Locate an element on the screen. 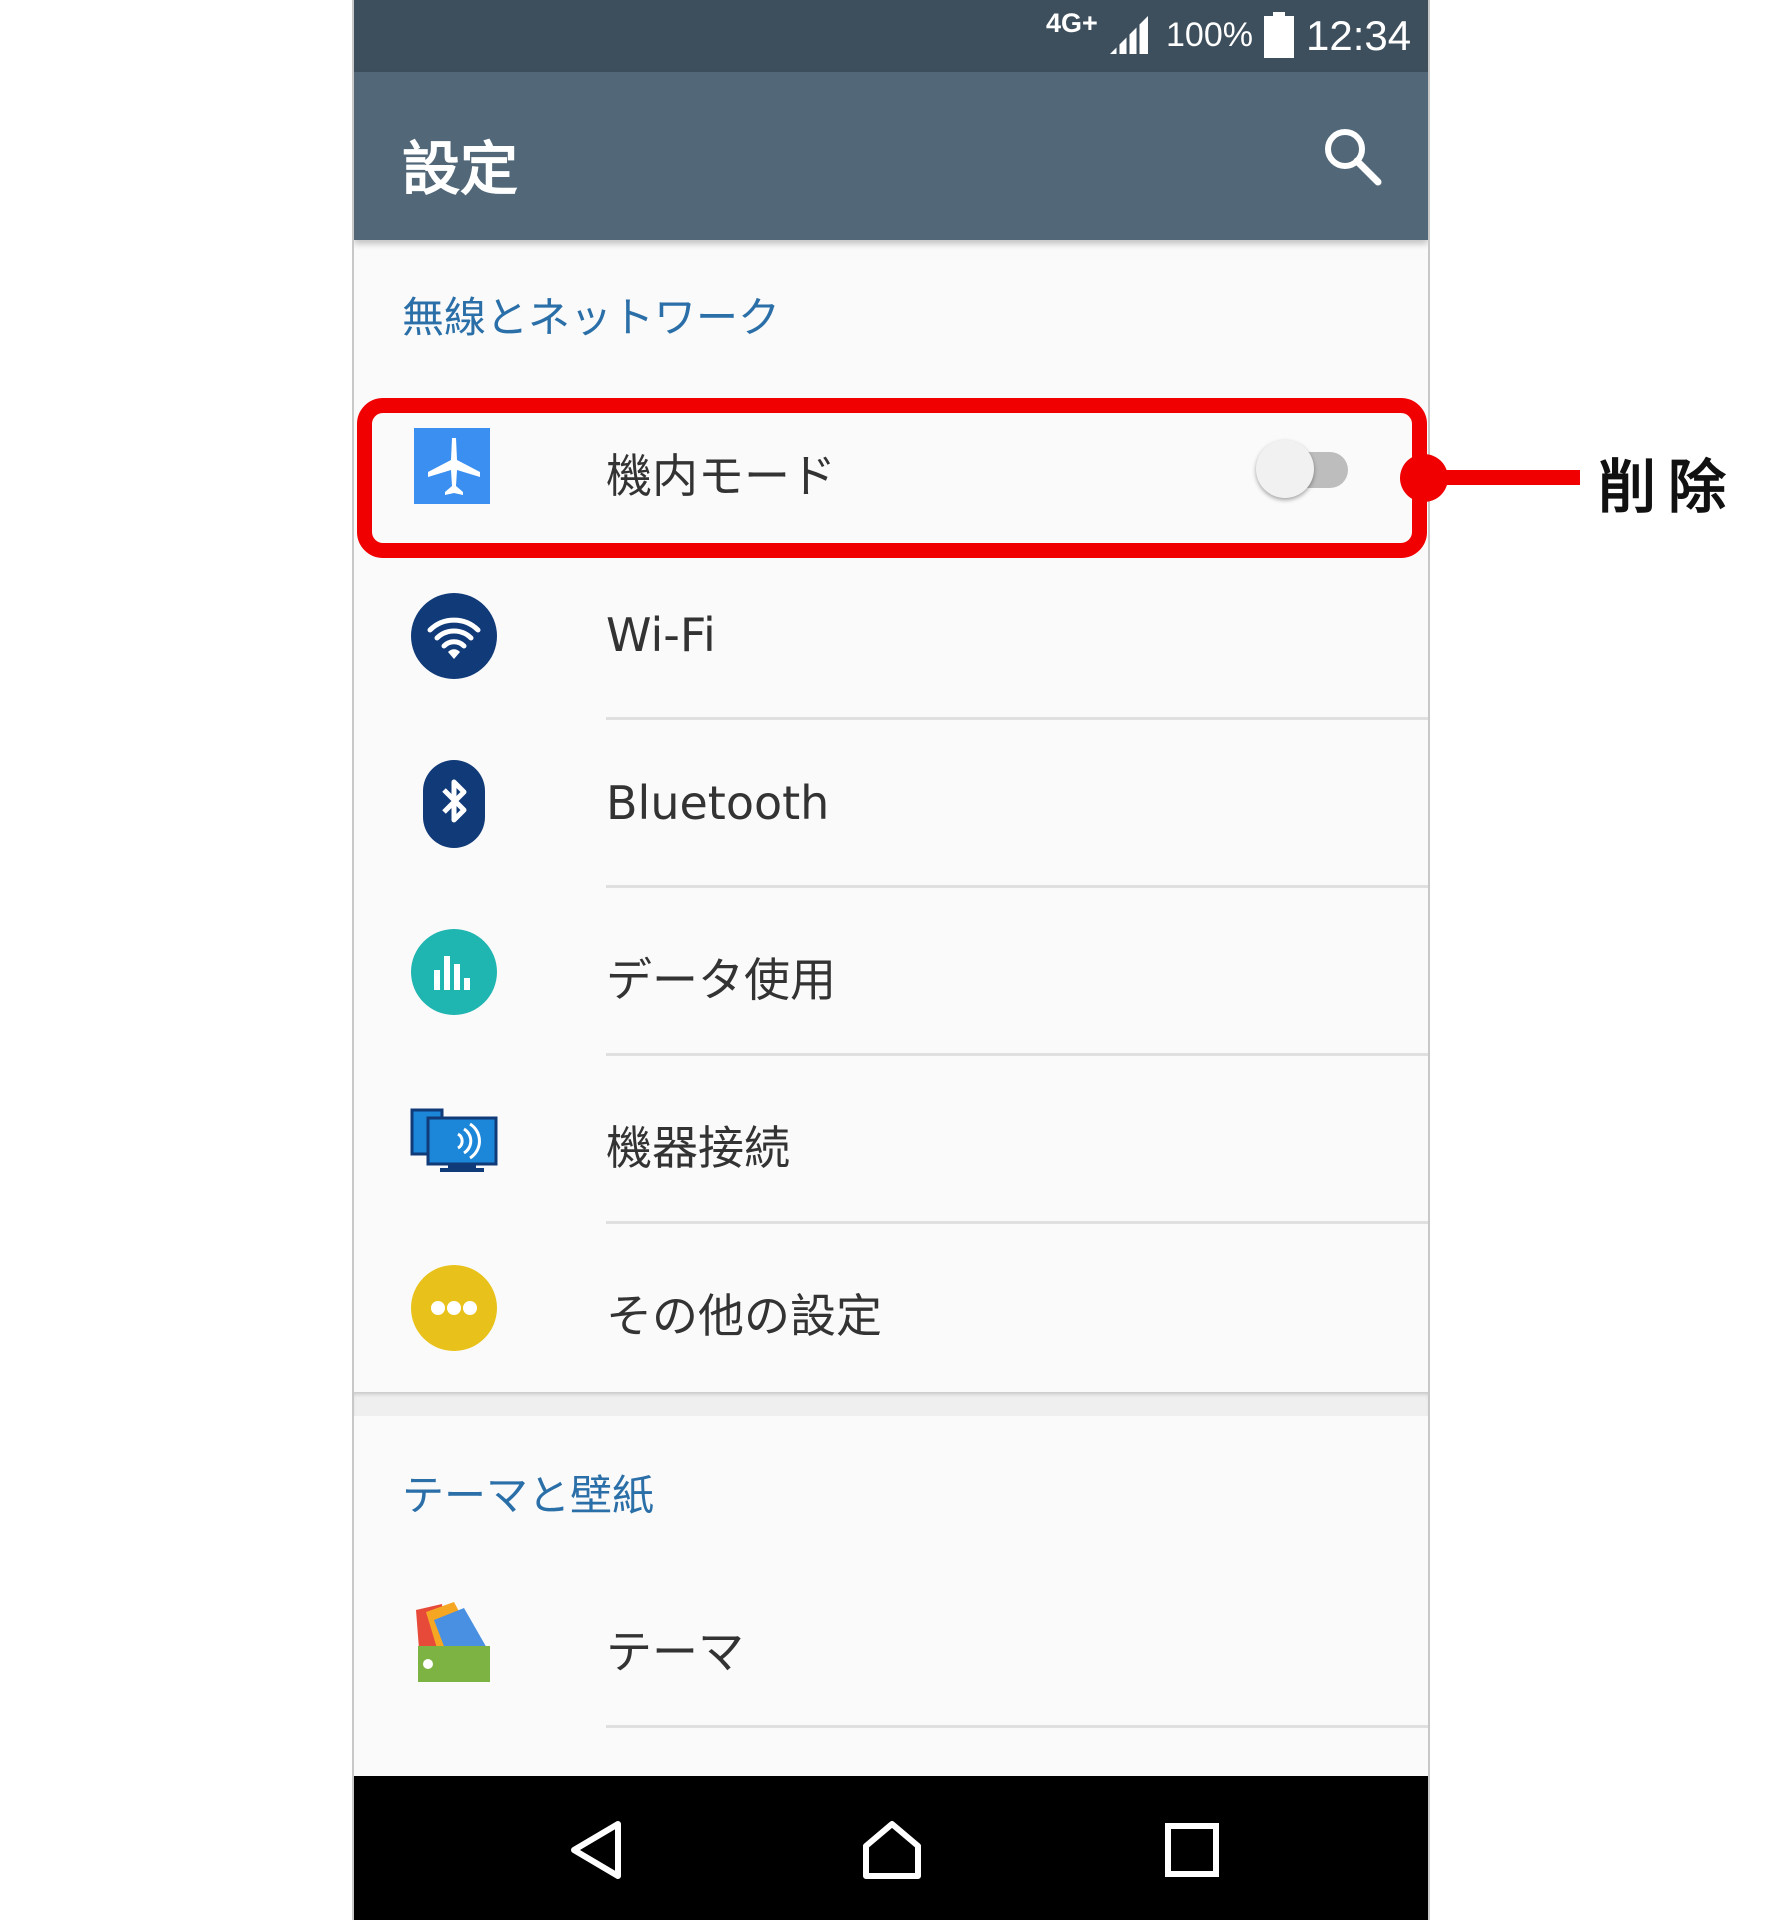  recents-icon is located at coordinates (1192, 1850).